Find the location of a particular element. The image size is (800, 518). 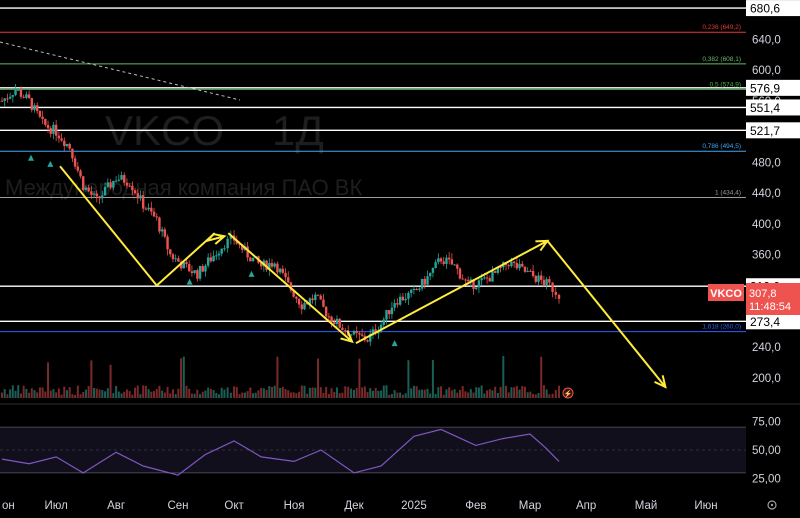

rsi-tick: 50,00 is located at coordinates (766, 451).